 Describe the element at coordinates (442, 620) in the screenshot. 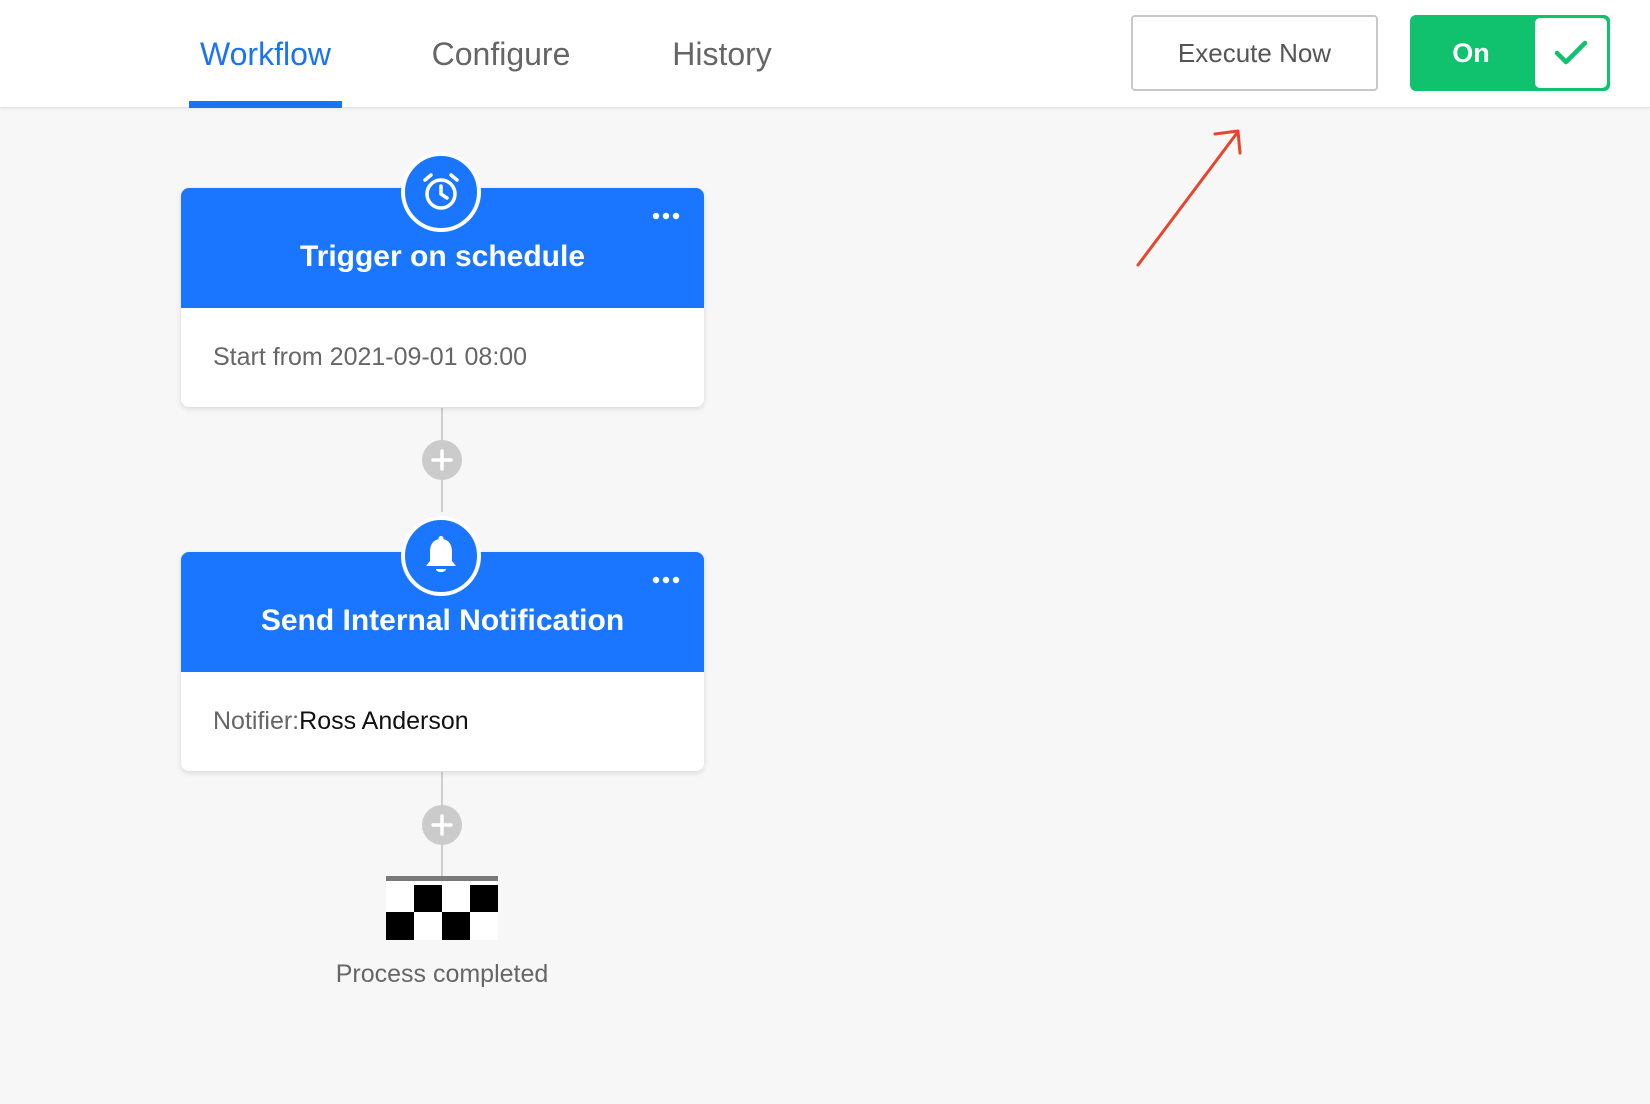

I see `node-title: Send Internal Notification` at that location.